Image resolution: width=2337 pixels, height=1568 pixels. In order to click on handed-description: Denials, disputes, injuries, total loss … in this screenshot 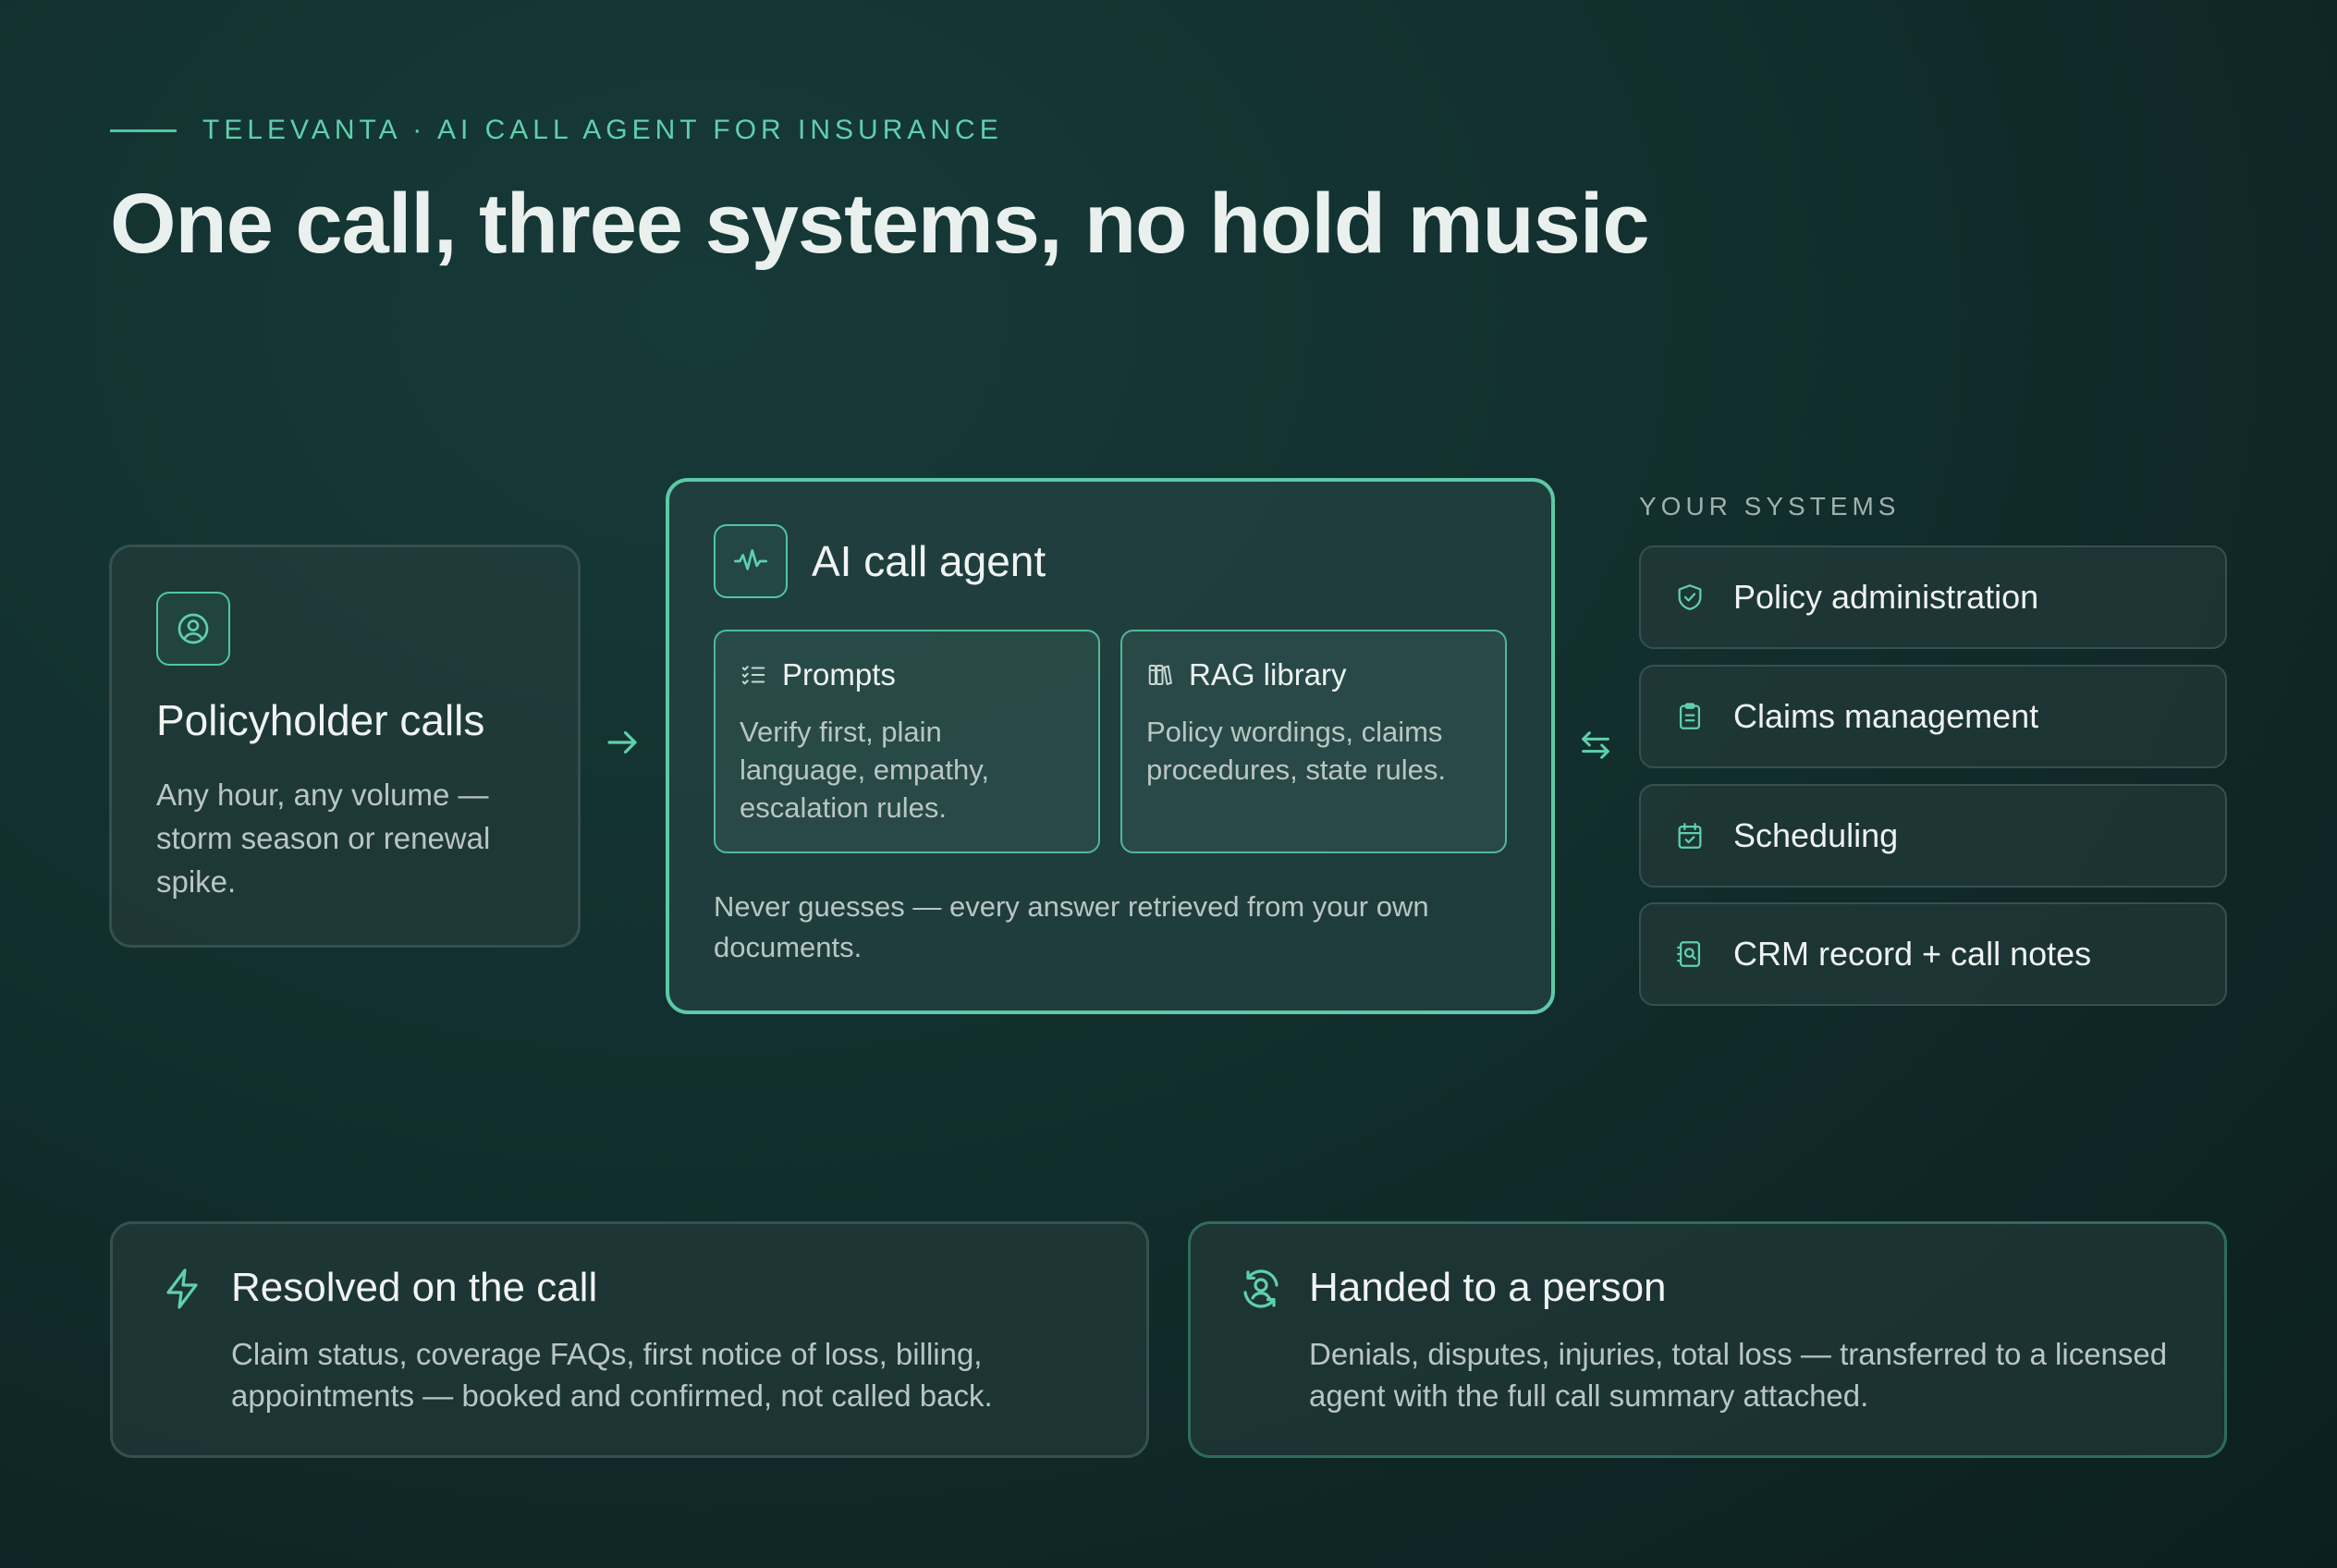, I will do `click(1738, 1375)`.